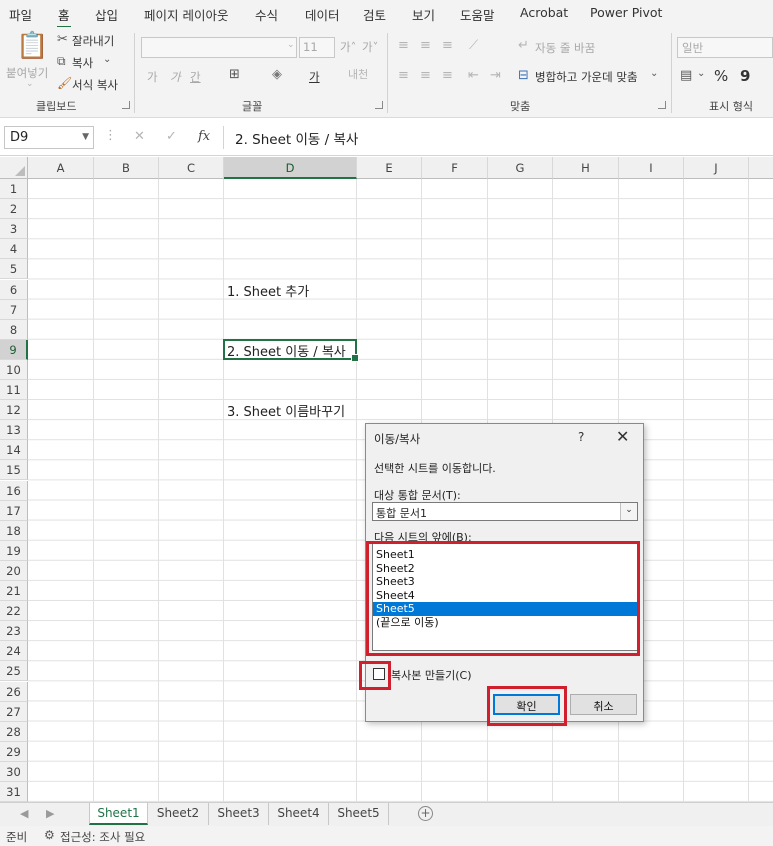 The width and height of the screenshot is (773, 846). Describe the element at coordinates (204, 136) in the screenshot. I see `insert-function-icon: fx` at that location.